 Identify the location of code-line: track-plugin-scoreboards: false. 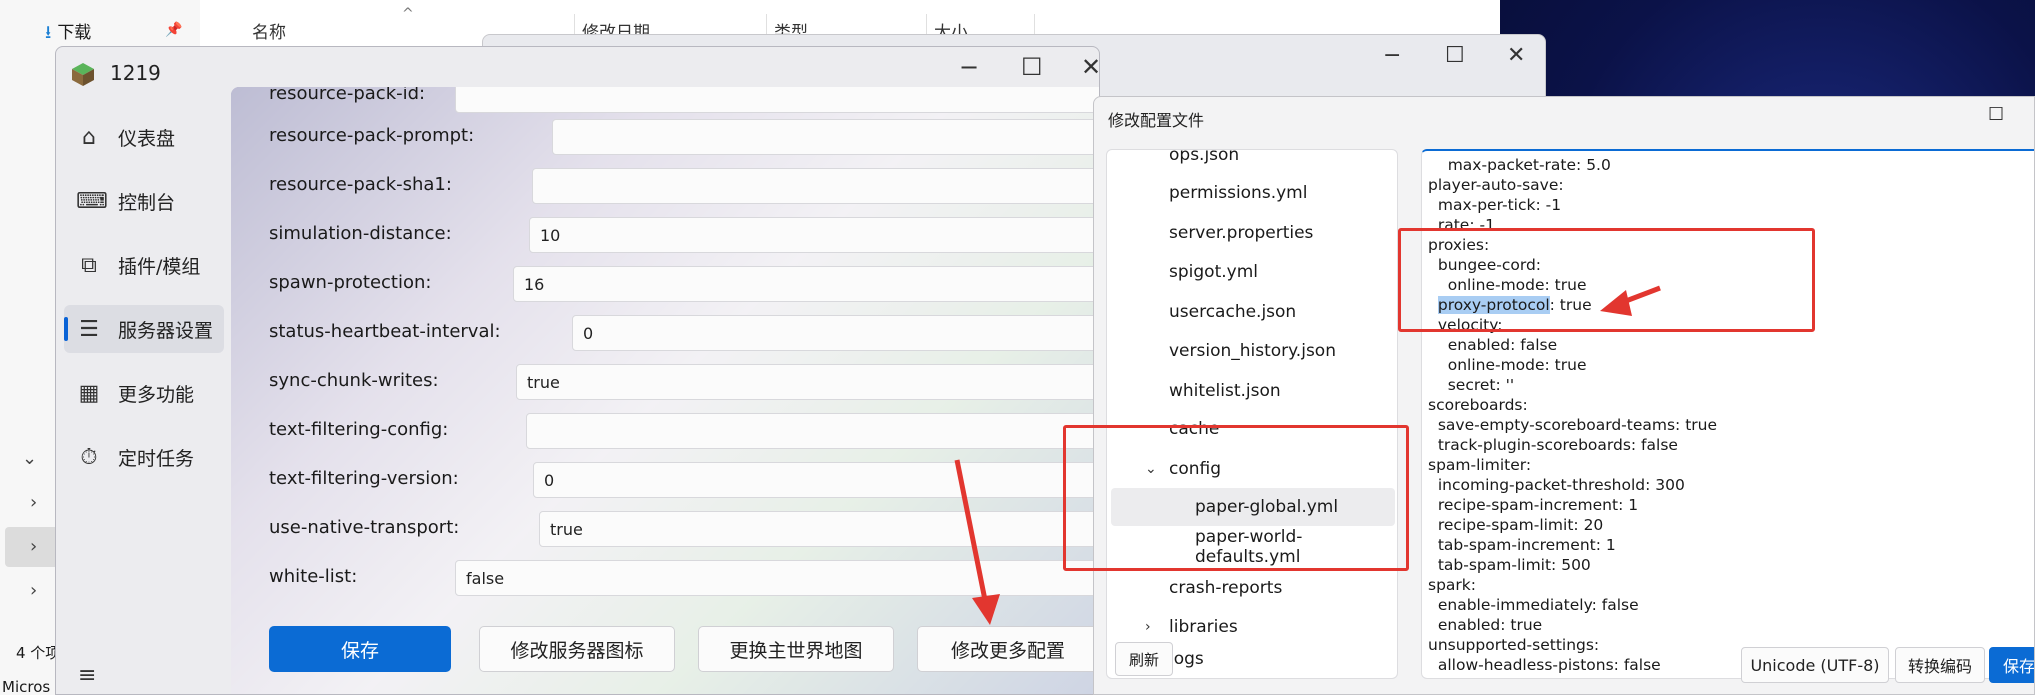
(1553, 445).